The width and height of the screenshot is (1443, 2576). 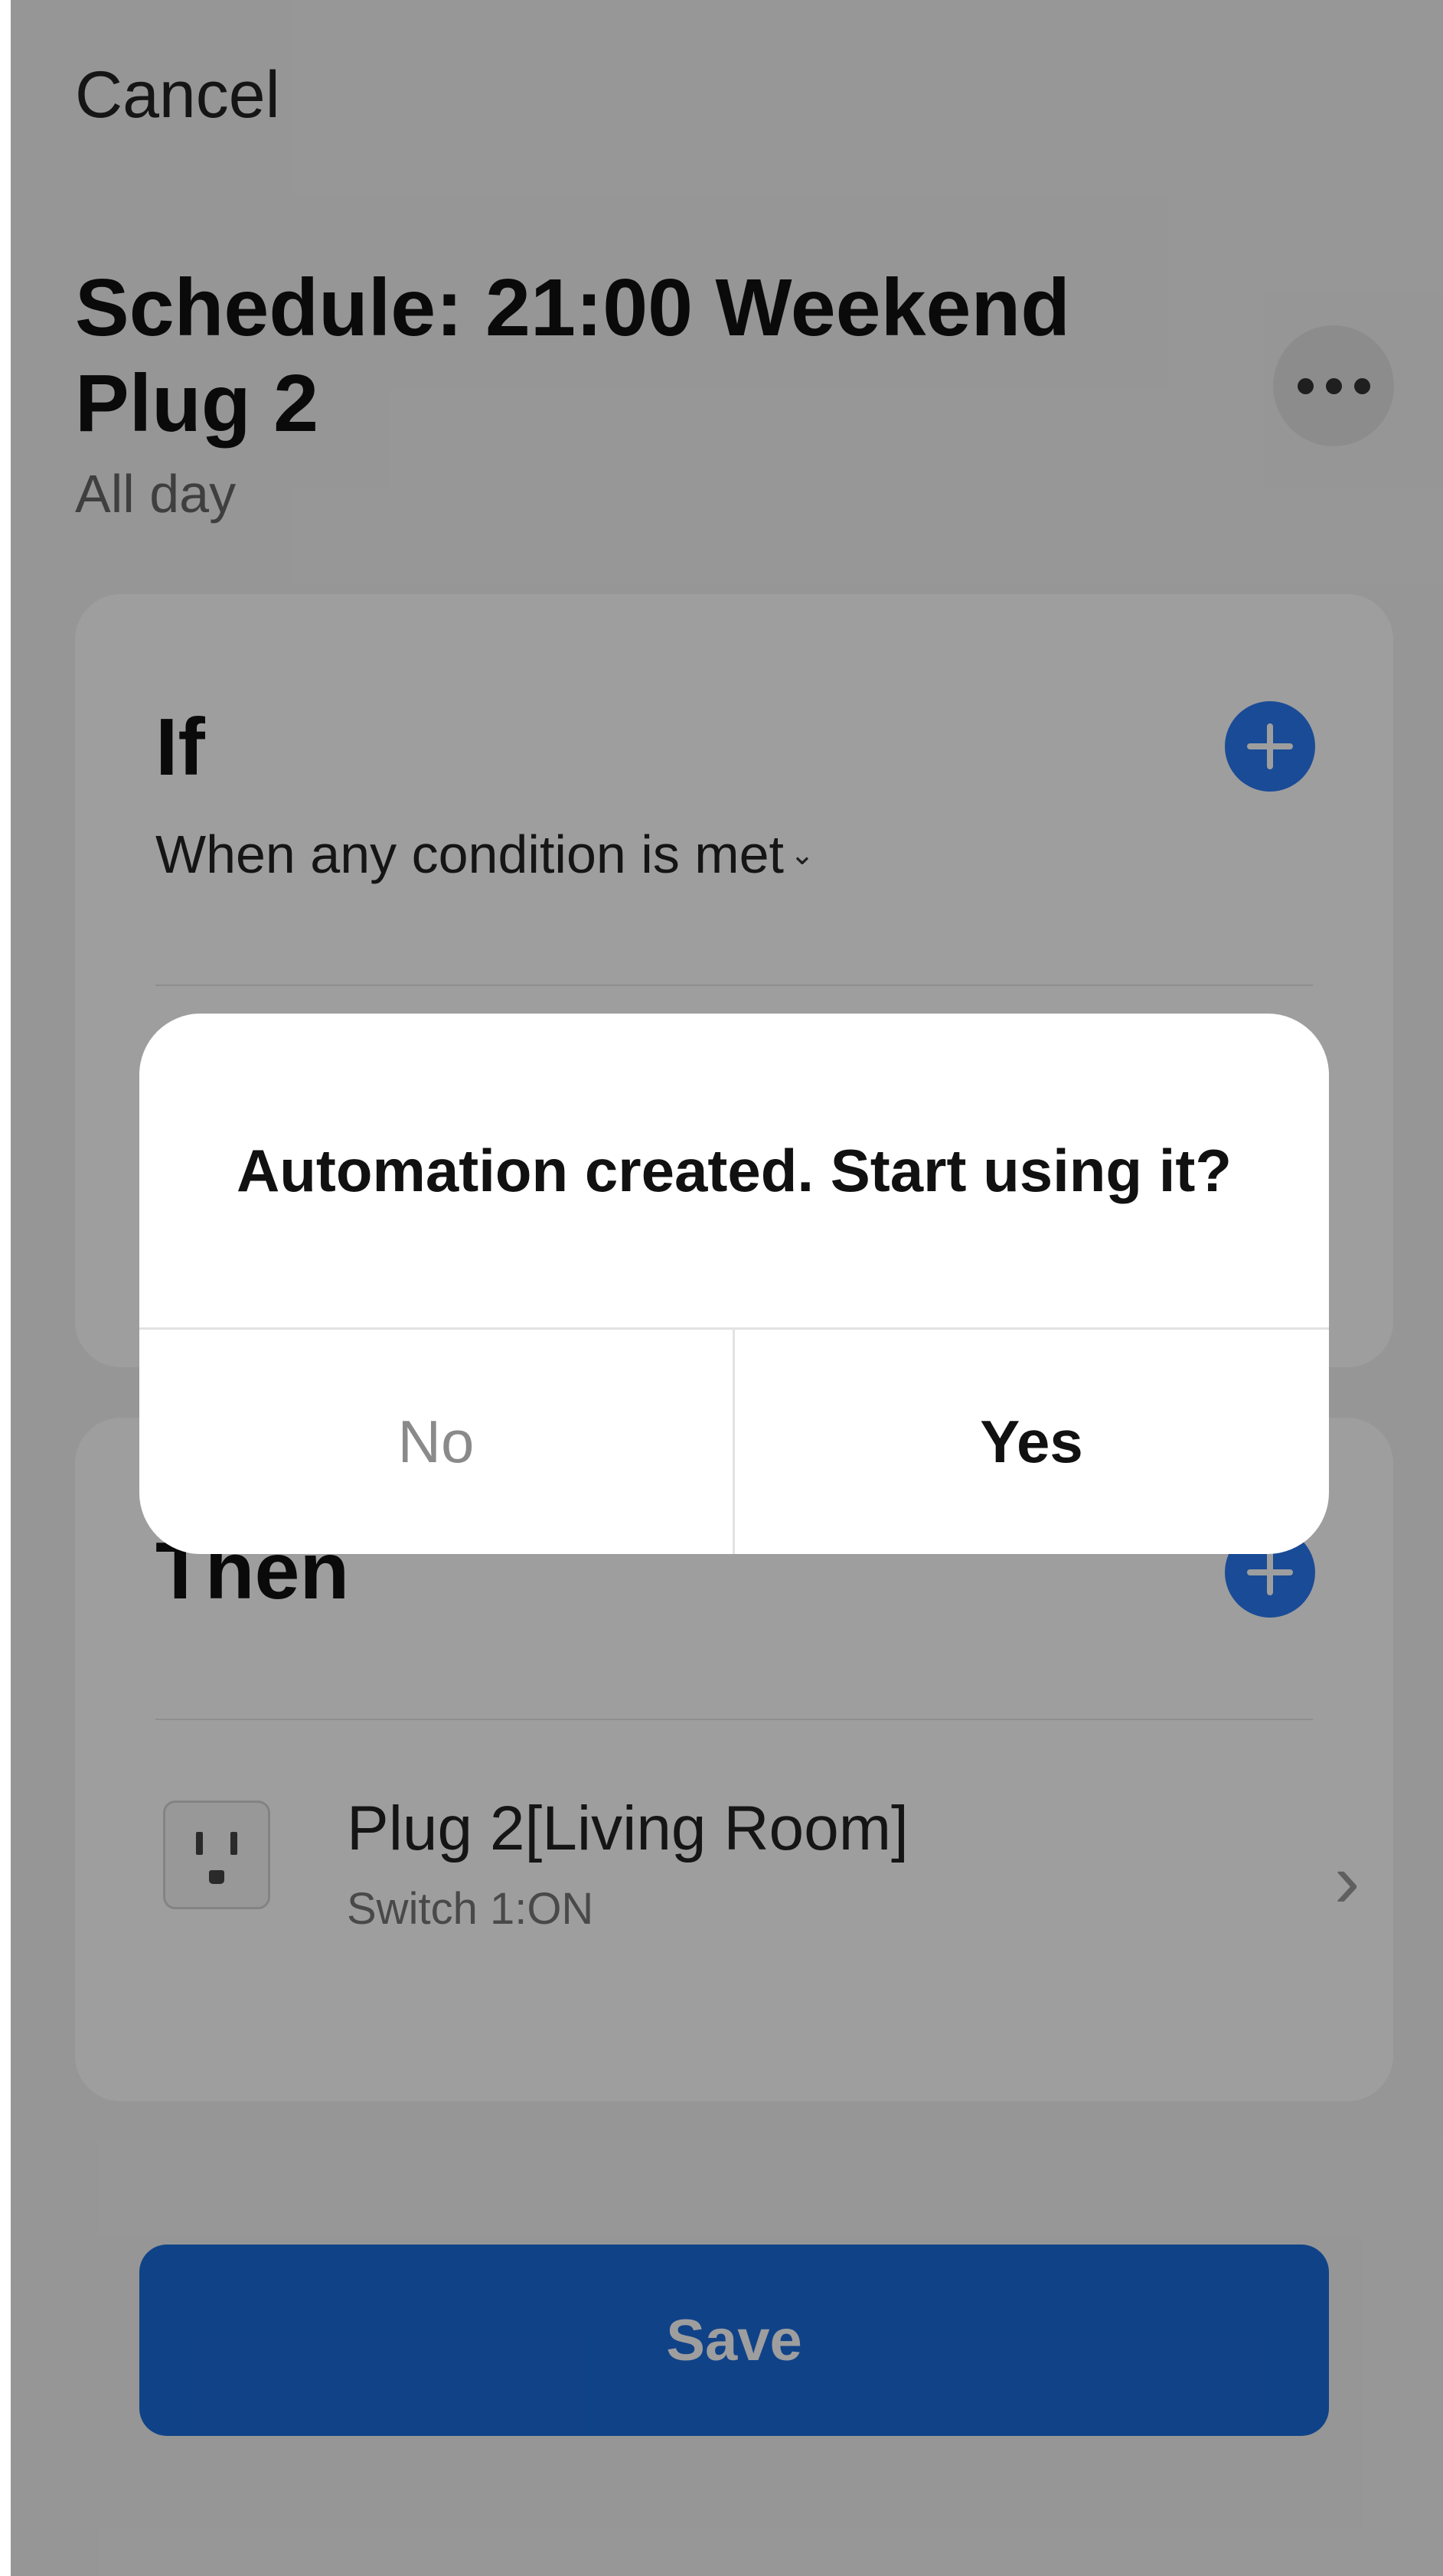 What do you see at coordinates (436, 1442) in the screenshot?
I see `no-button: No` at bounding box center [436, 1442].